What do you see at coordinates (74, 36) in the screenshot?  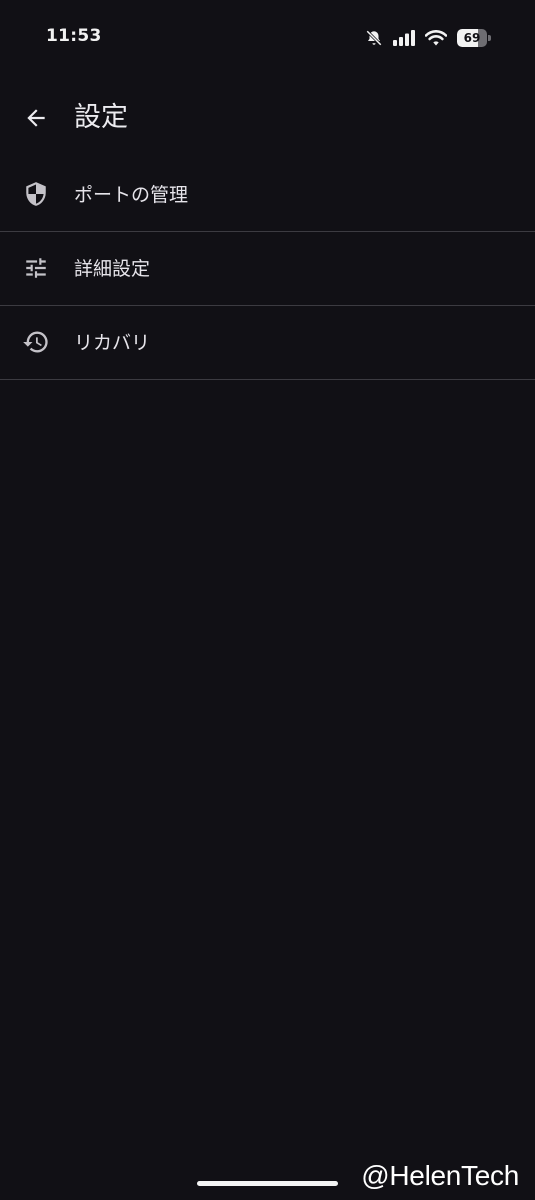 I see `status-time: 11:53` at bounding box center [74, 36].